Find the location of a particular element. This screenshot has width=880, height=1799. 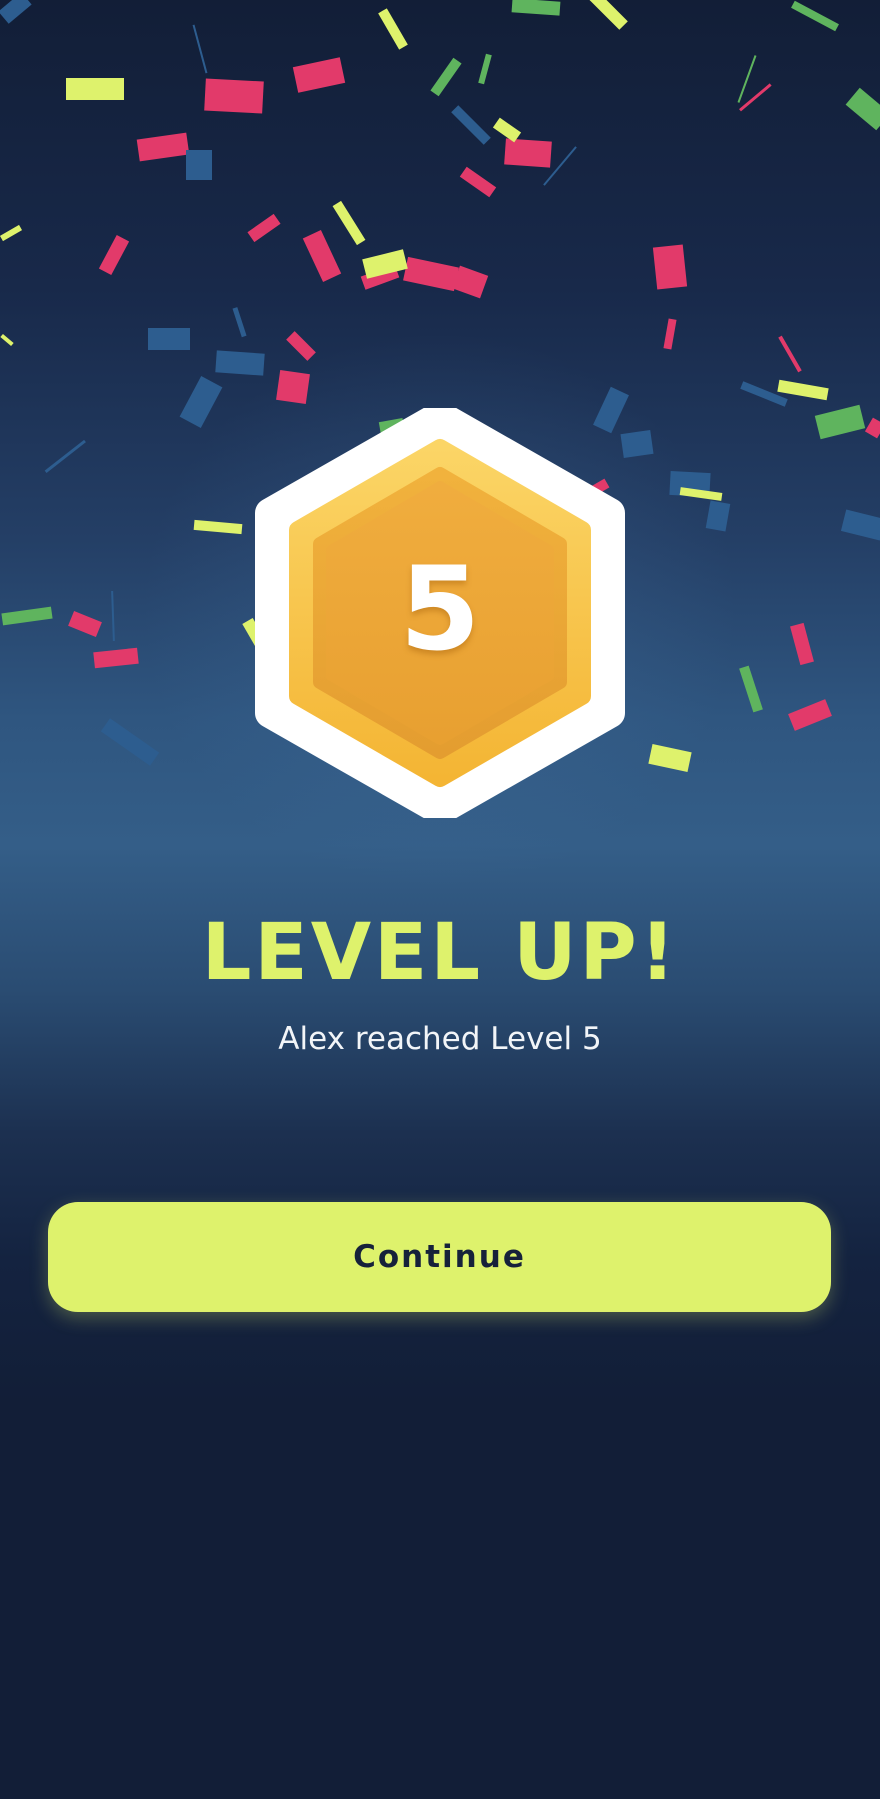

continue-button: Continue is located at coordinates (439, 1257).